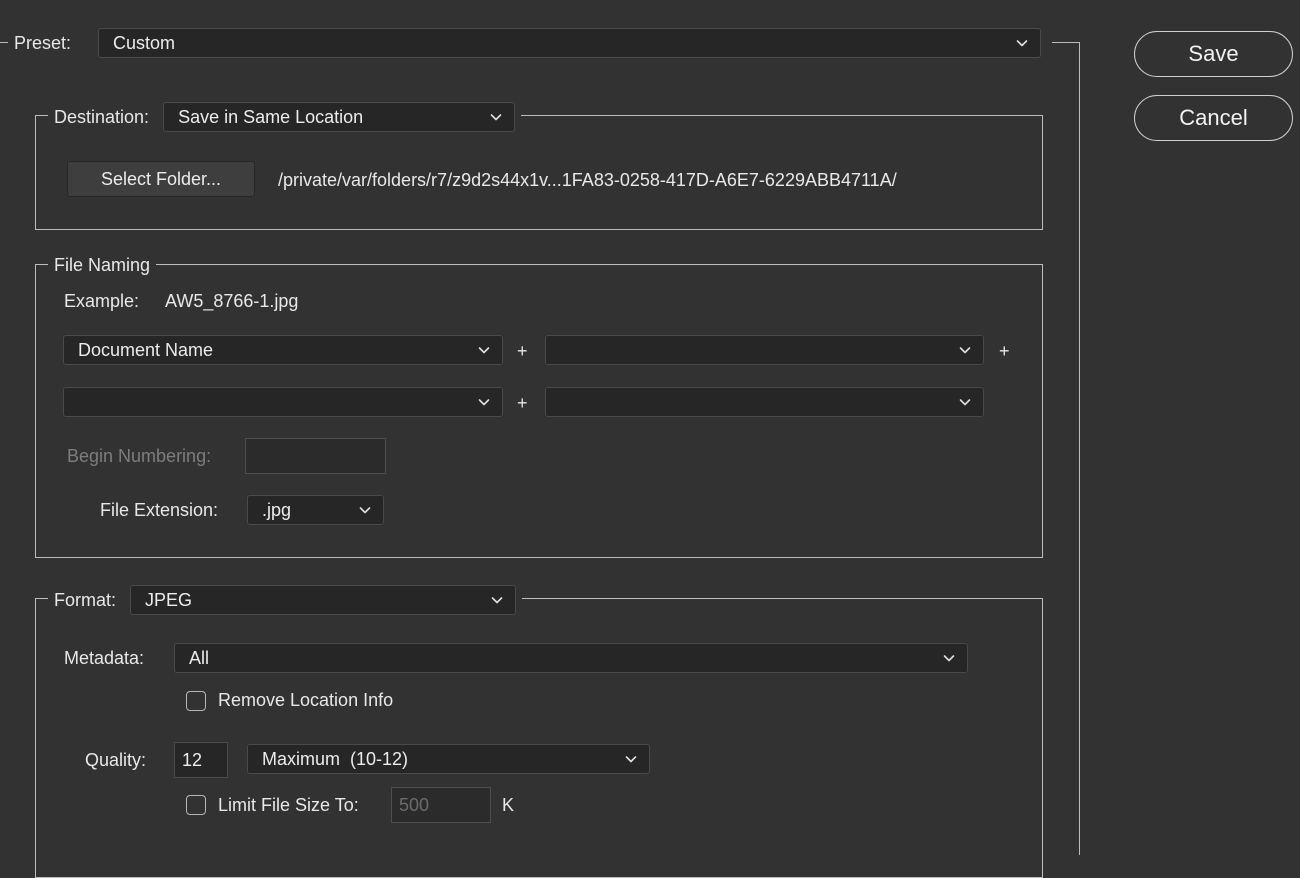 This screenshot has height=878, width=1300. Describe the element at coordinates (116, 760) in the screenshot. I see `quality-label: Quality:` at that location.